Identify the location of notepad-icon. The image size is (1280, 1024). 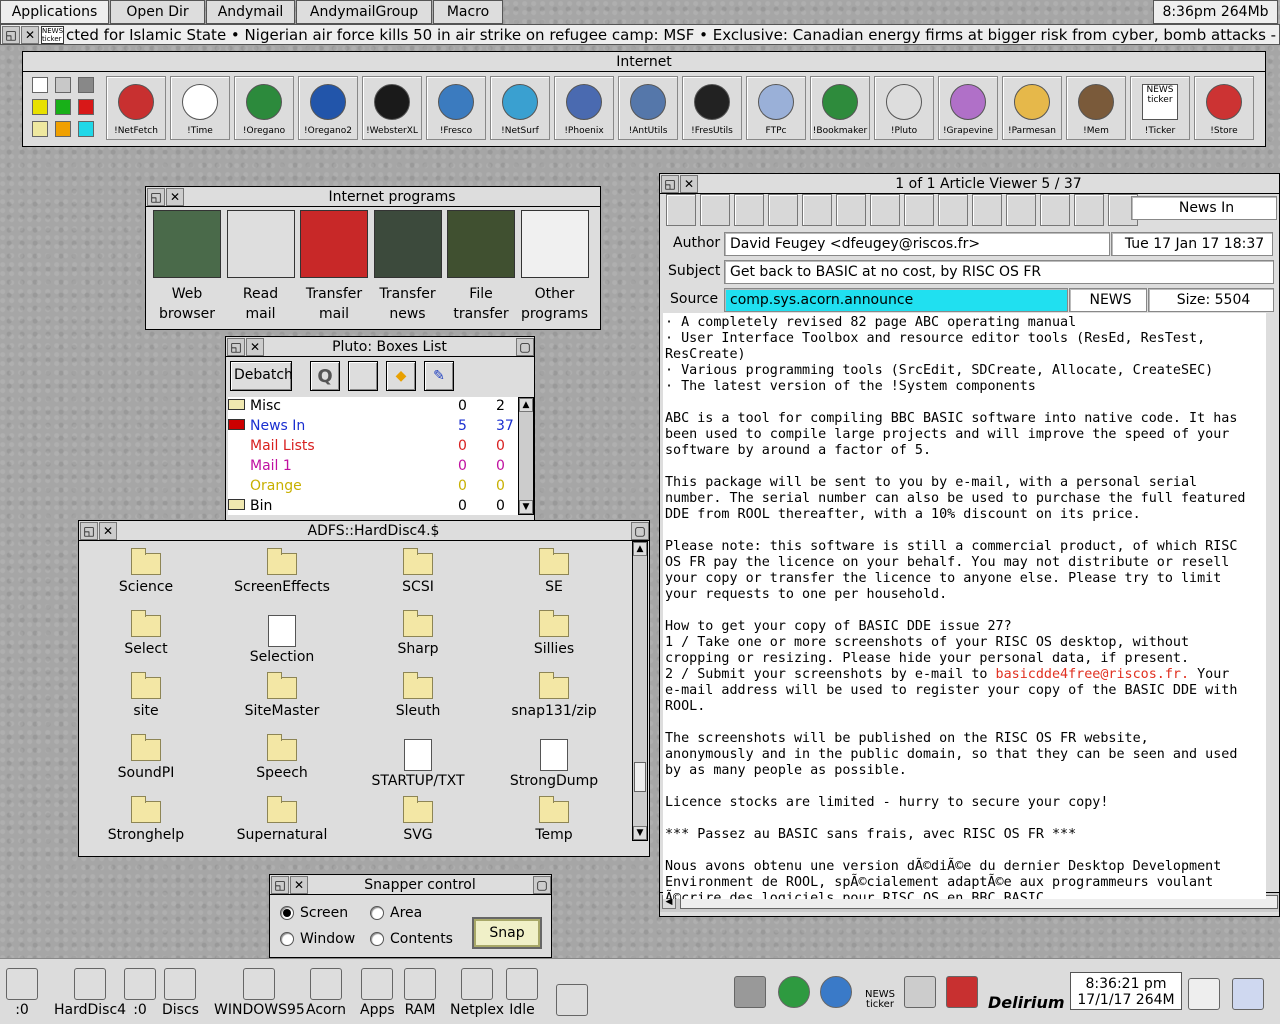
(363, 376).